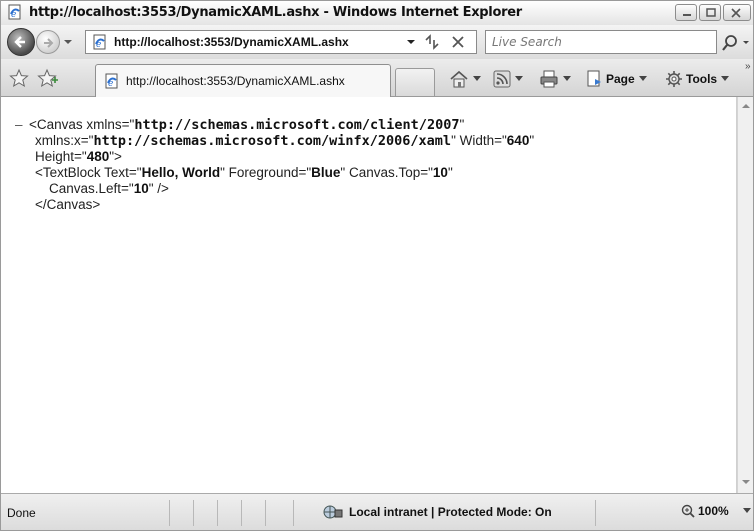 The width and height of the screenshot is (754, 531). I want to click on tools-gear-icon, so click(674, 79).